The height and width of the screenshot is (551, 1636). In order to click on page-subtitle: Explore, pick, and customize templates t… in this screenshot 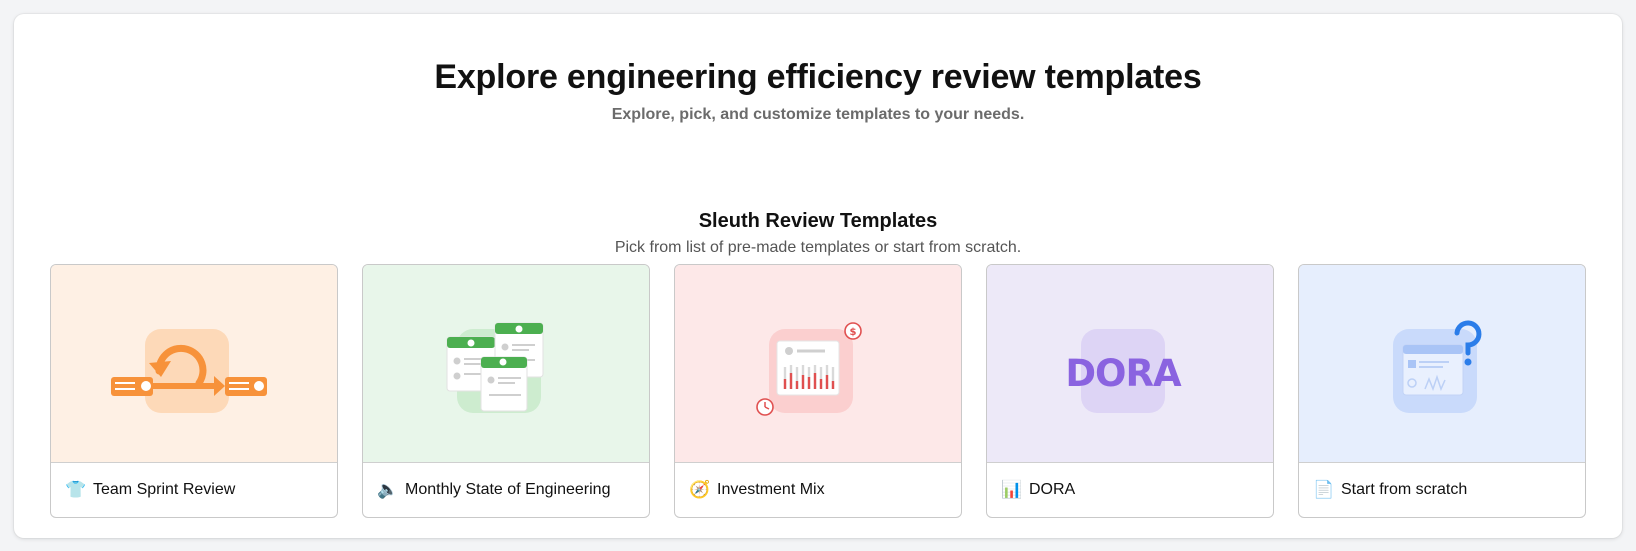, I will do `click(818, 114)`.